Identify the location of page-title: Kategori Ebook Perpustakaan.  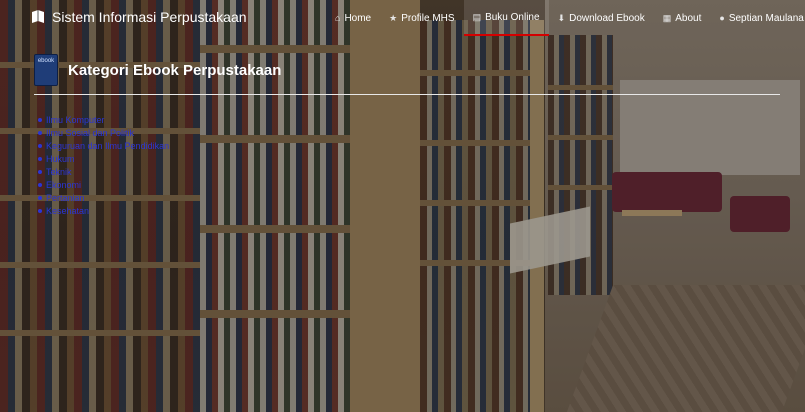
(175, 70).